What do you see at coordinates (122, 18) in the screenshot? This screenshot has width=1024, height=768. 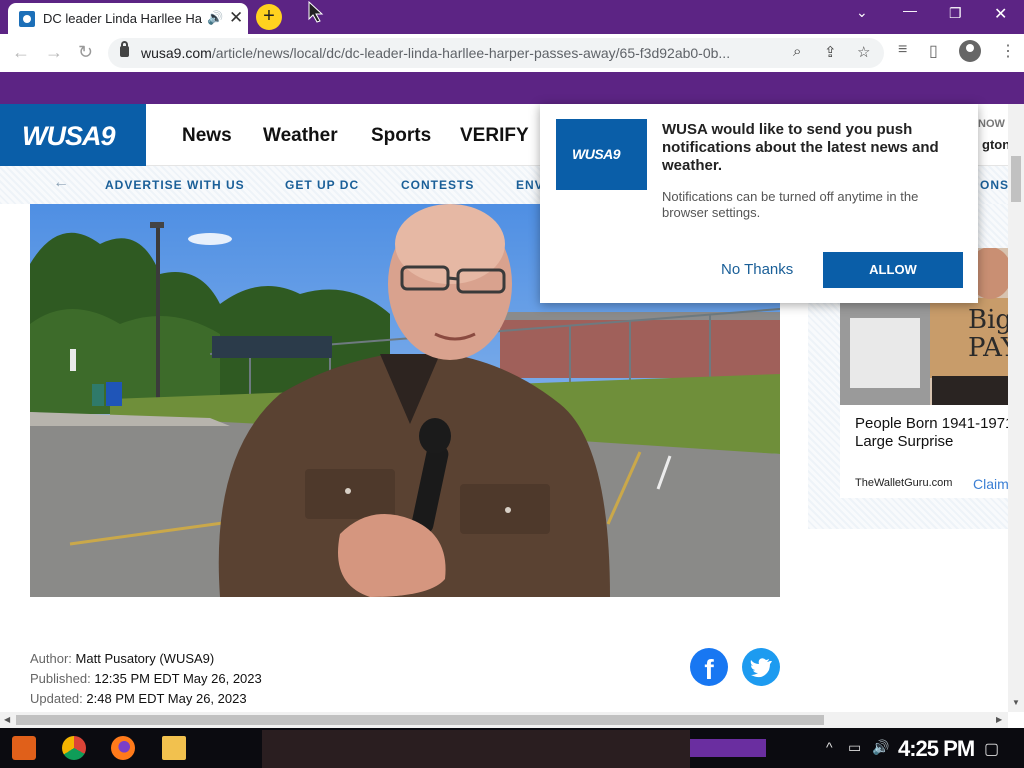 I see `tab-title: DC leader Linda Harllee Ha` at bounding box center [122, 18].